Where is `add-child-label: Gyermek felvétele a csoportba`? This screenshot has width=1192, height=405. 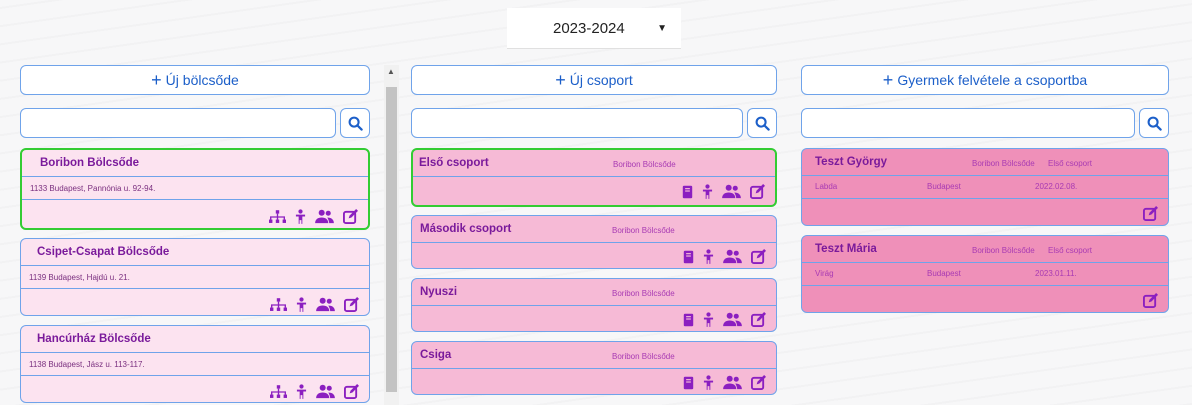 add-child-label: Gyermek felvétele a csoportba is located at coordinates (992, 80).